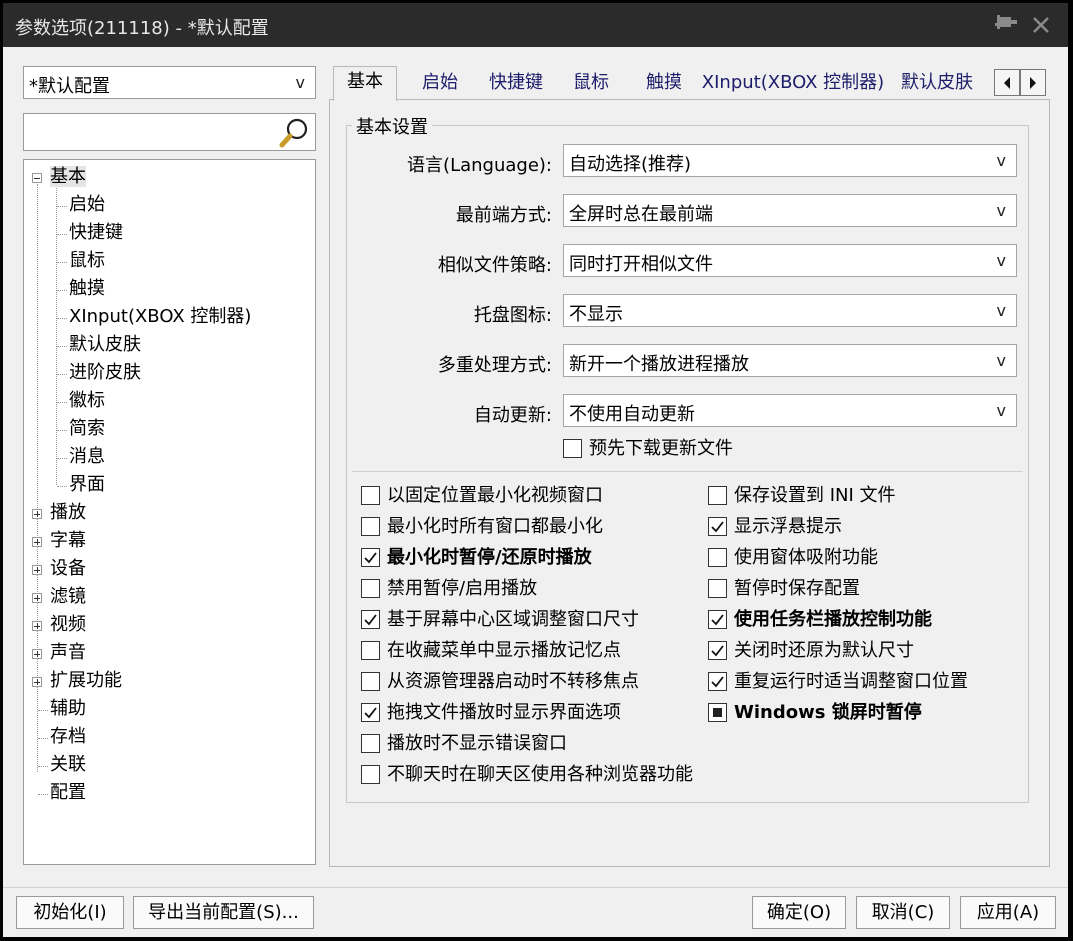 This screenshot has height=941, width=1073. Describe the element at coordinates (489, 557) in the screenshot. I see `checkbox-label: 最小化时暂停/还原时播放` at that location.